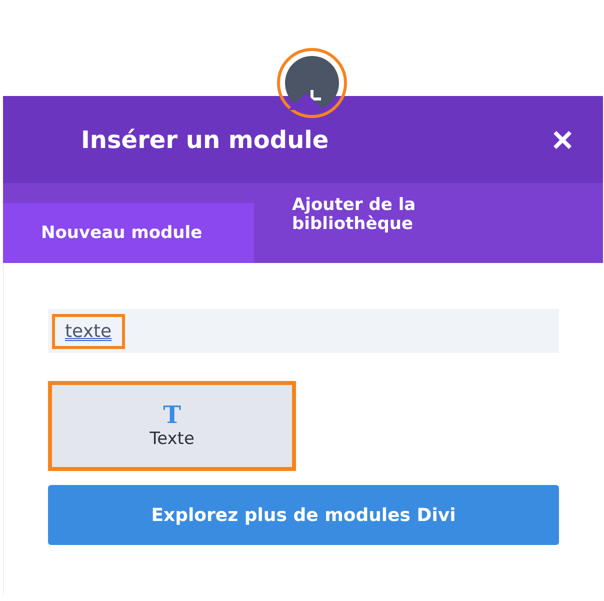  I want to click on search-field: texte, so click(303, 331).